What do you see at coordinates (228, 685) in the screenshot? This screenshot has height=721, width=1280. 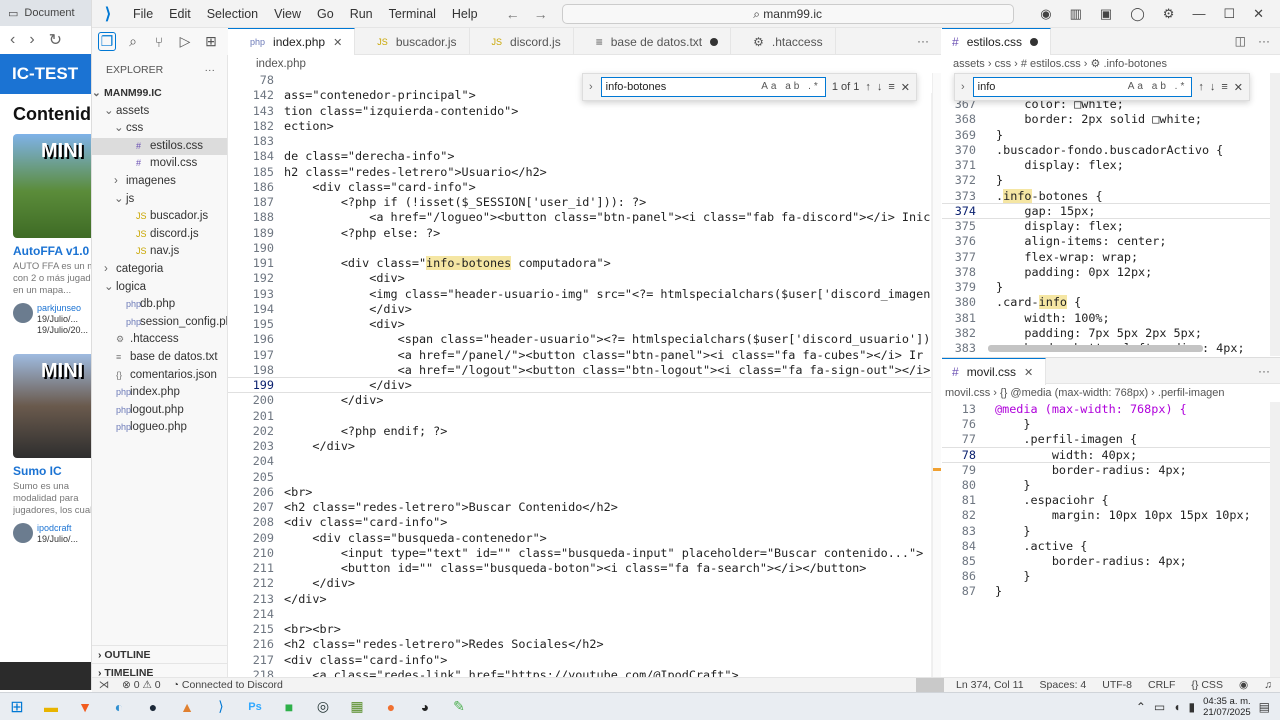 I see `discord-status: ◔ Connected to Discord` at bounding box center [228, 685].